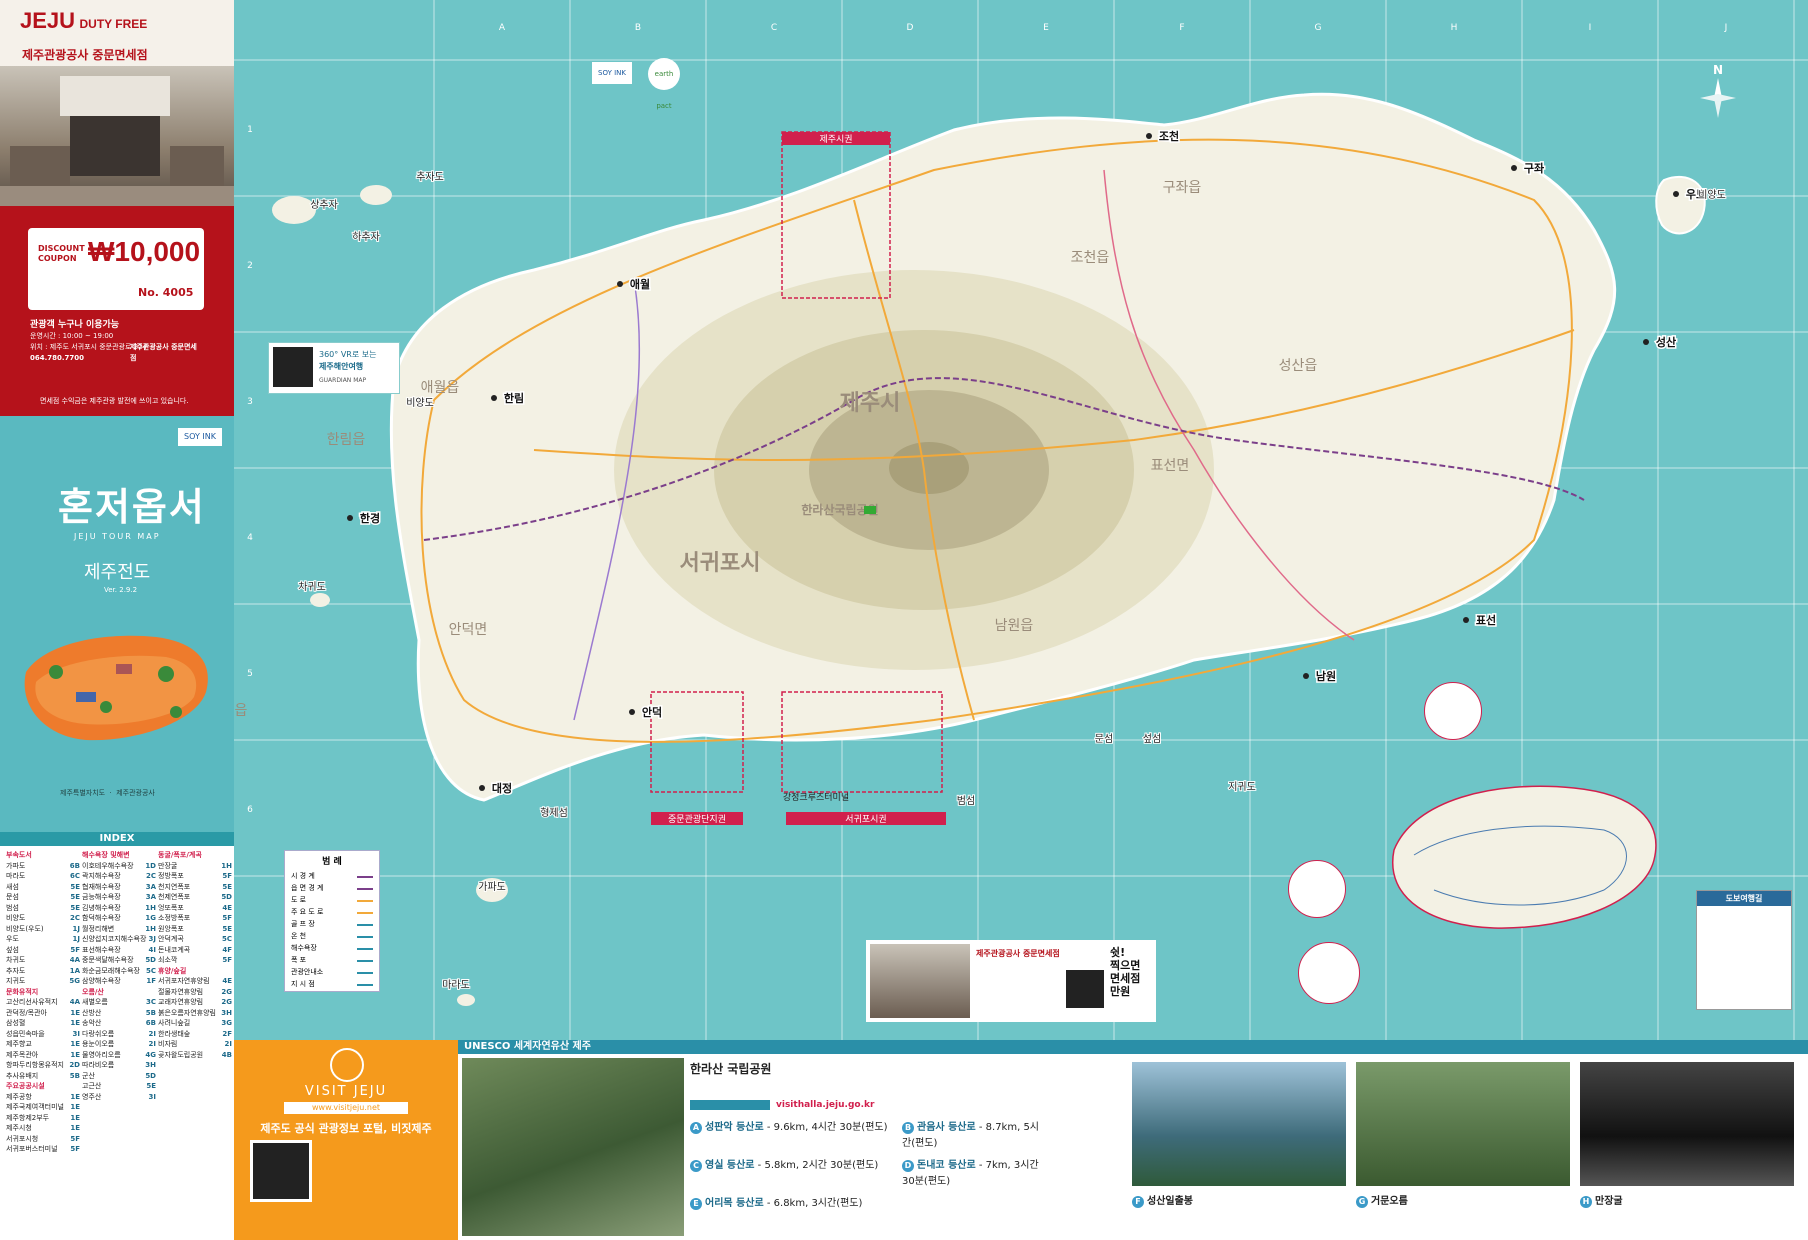 Image resolution: width=1808 pixels, height=1240 pixels. I want to click on index-entry: 문섬 5E, so click(43, 897).